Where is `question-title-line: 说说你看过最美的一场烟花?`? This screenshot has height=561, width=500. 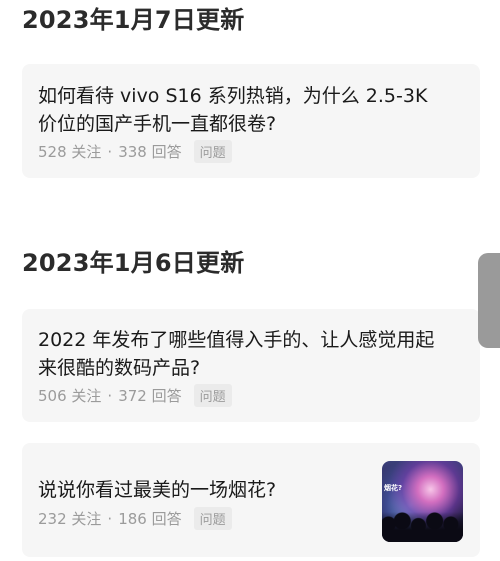
question-title-line: 说说你看过最美的一场烟花? is located at coordinates (157, 490).